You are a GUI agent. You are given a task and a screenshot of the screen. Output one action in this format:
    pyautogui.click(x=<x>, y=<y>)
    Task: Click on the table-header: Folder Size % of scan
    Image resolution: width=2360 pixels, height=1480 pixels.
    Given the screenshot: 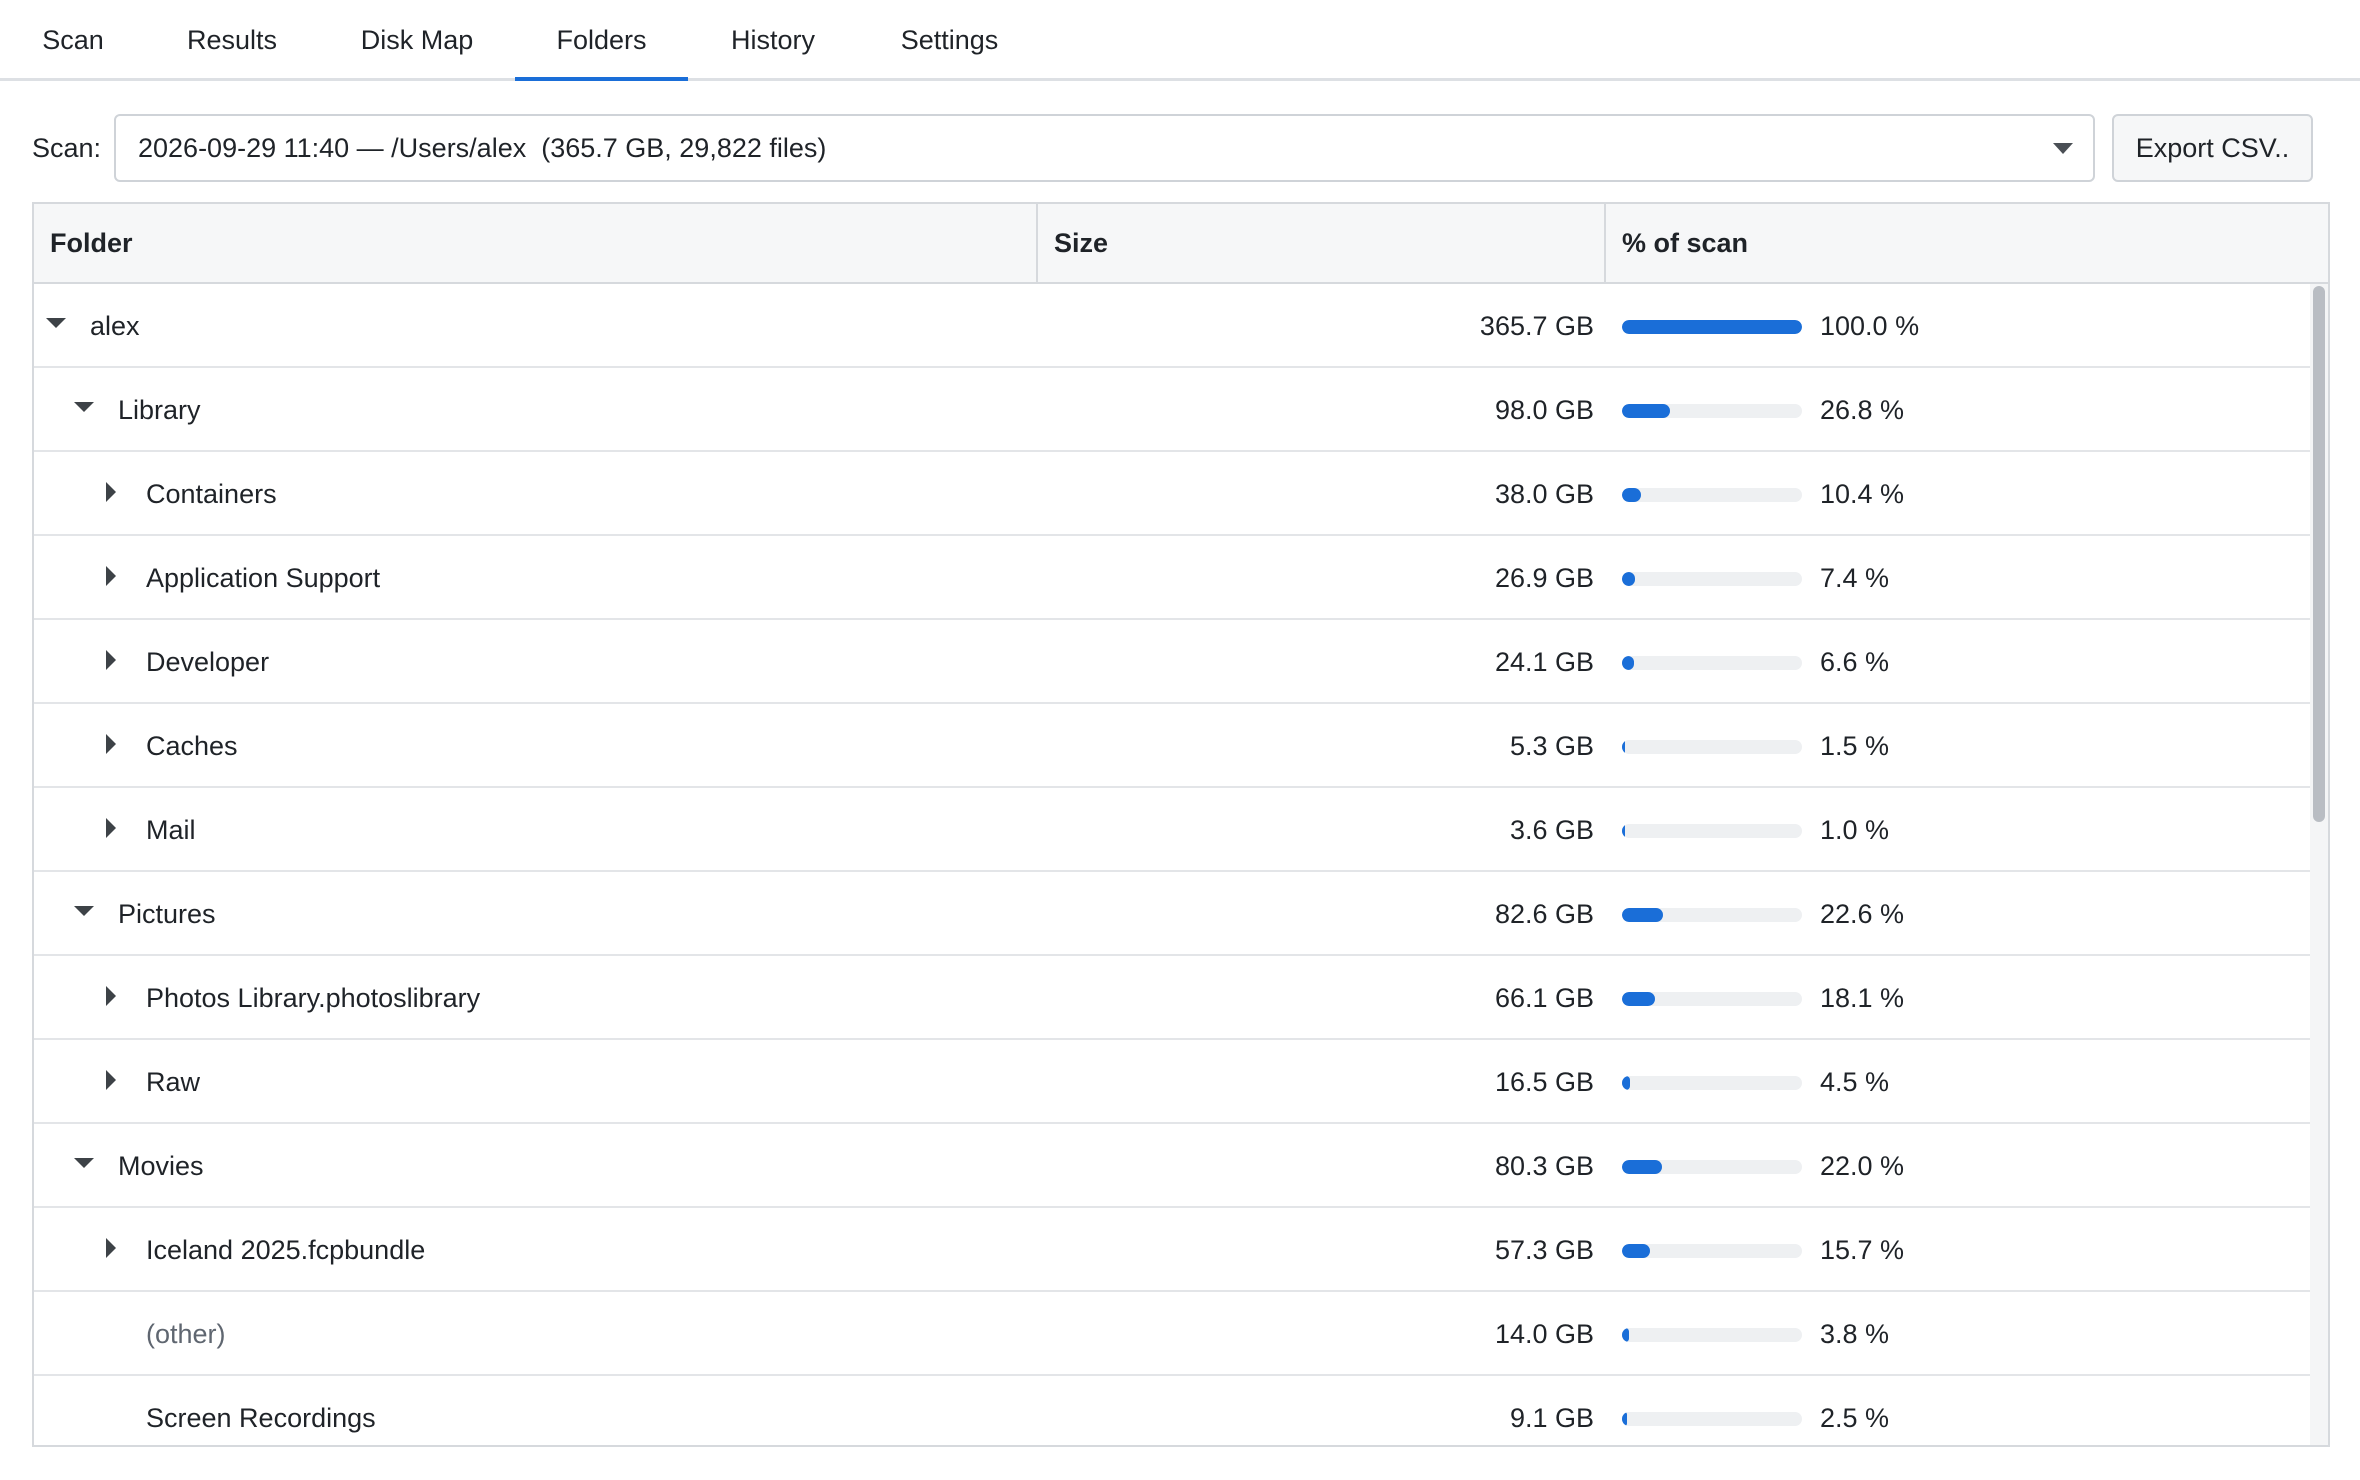 What is the action you would take?
    pyautogui.click(x=1173, y=244)
    